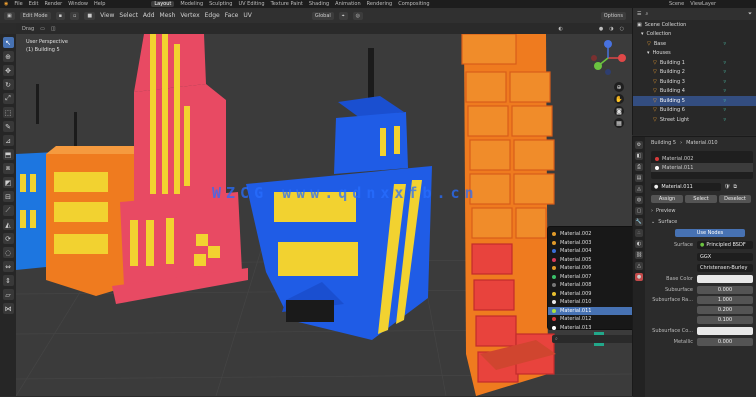 The image size is (756, 397). I want to click on bevel-tool-icon: ◩, so click(8, 182).